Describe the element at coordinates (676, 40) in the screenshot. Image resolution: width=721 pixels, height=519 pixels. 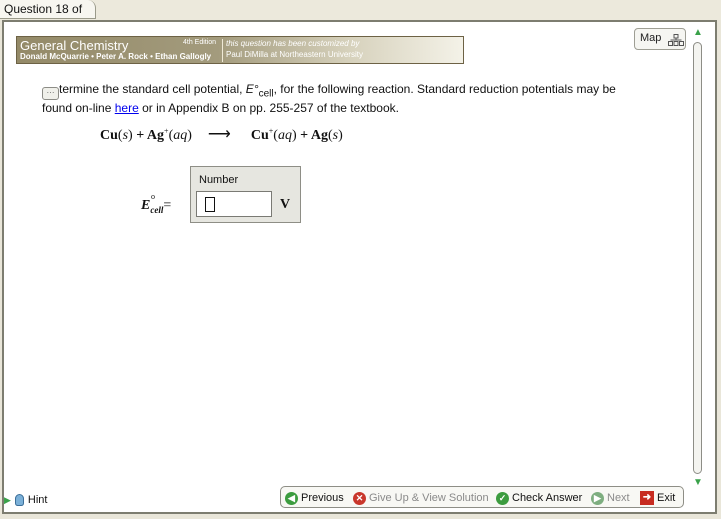
I see `map-icon` at that location.